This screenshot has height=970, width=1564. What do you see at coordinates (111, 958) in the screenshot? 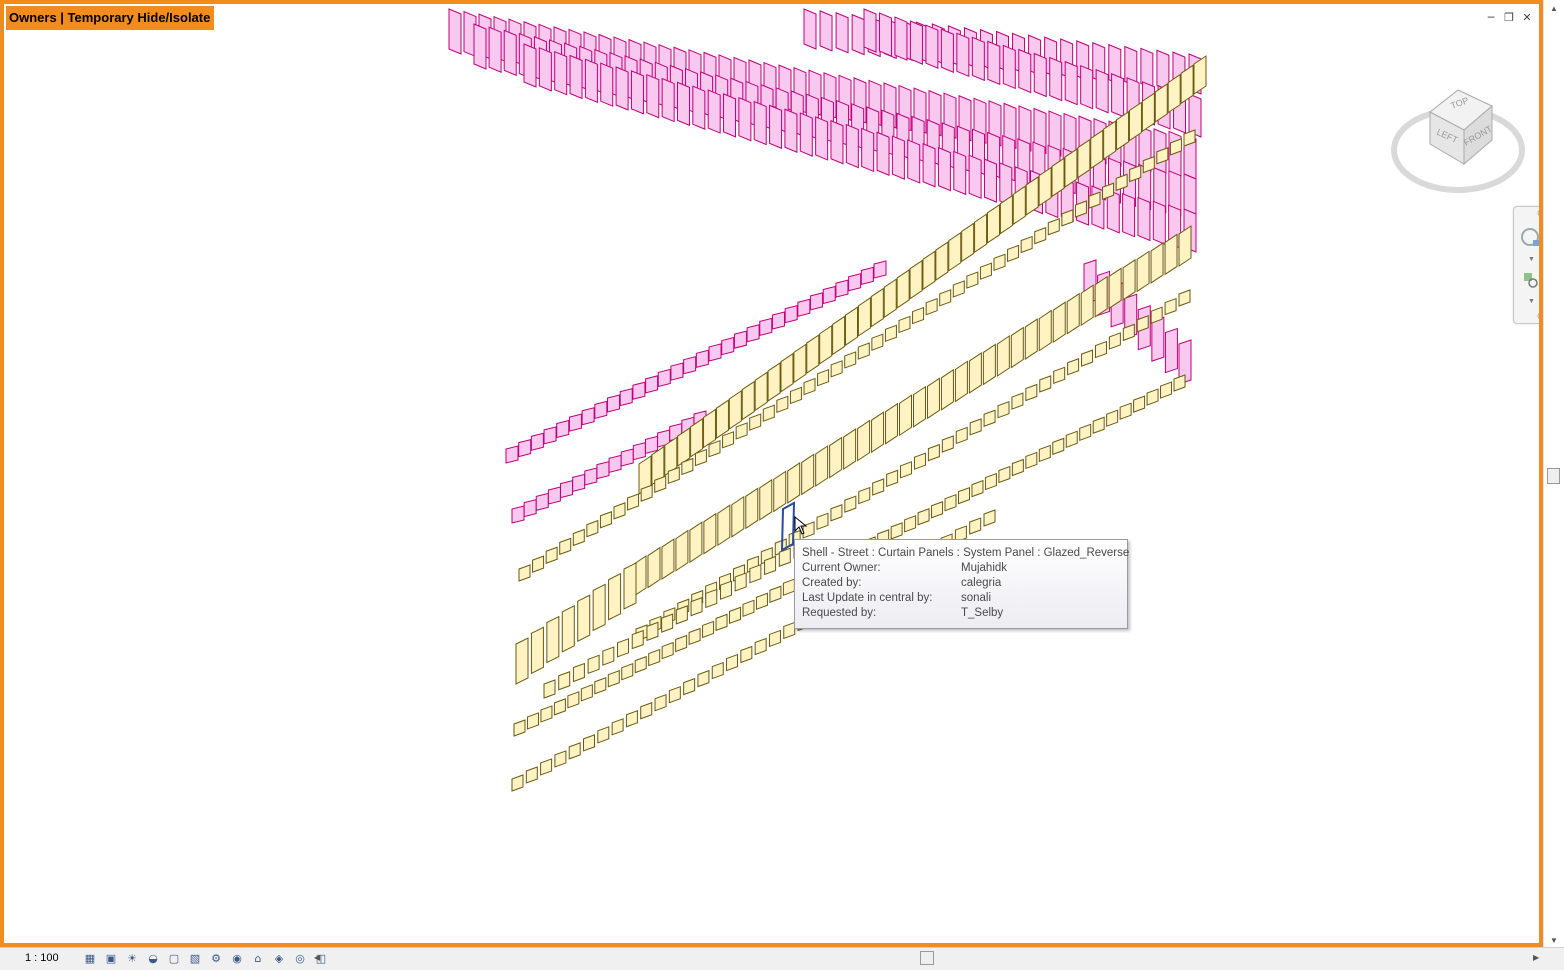
I see `visual-style-icon: ▣` at bounding box center [111, 958].